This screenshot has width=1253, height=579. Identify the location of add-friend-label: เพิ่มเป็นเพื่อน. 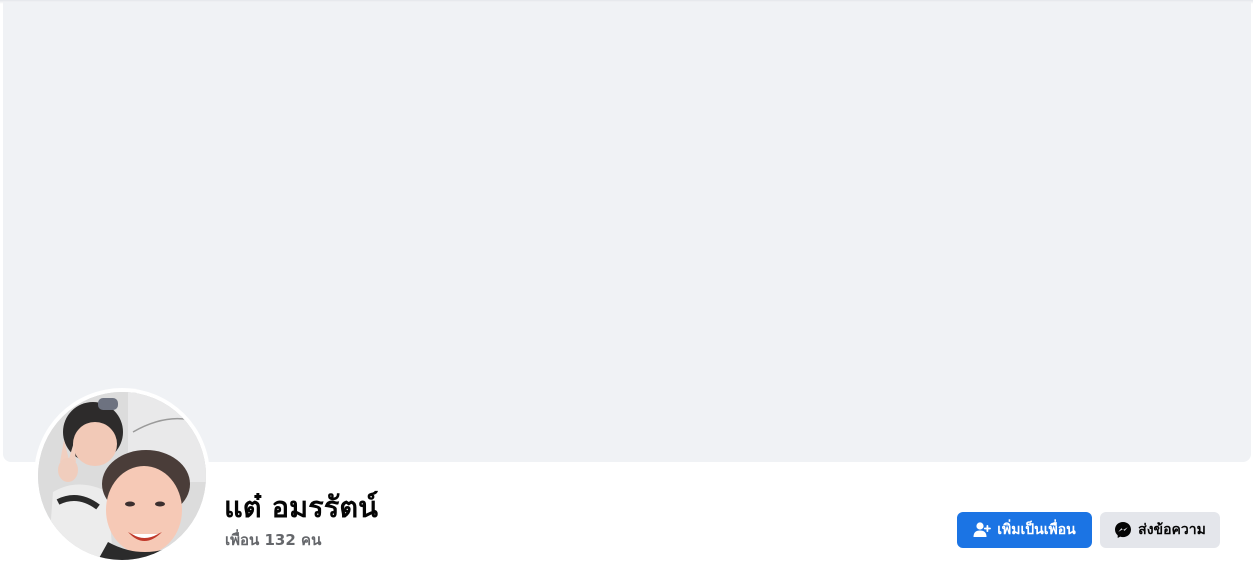
(1036, 530).